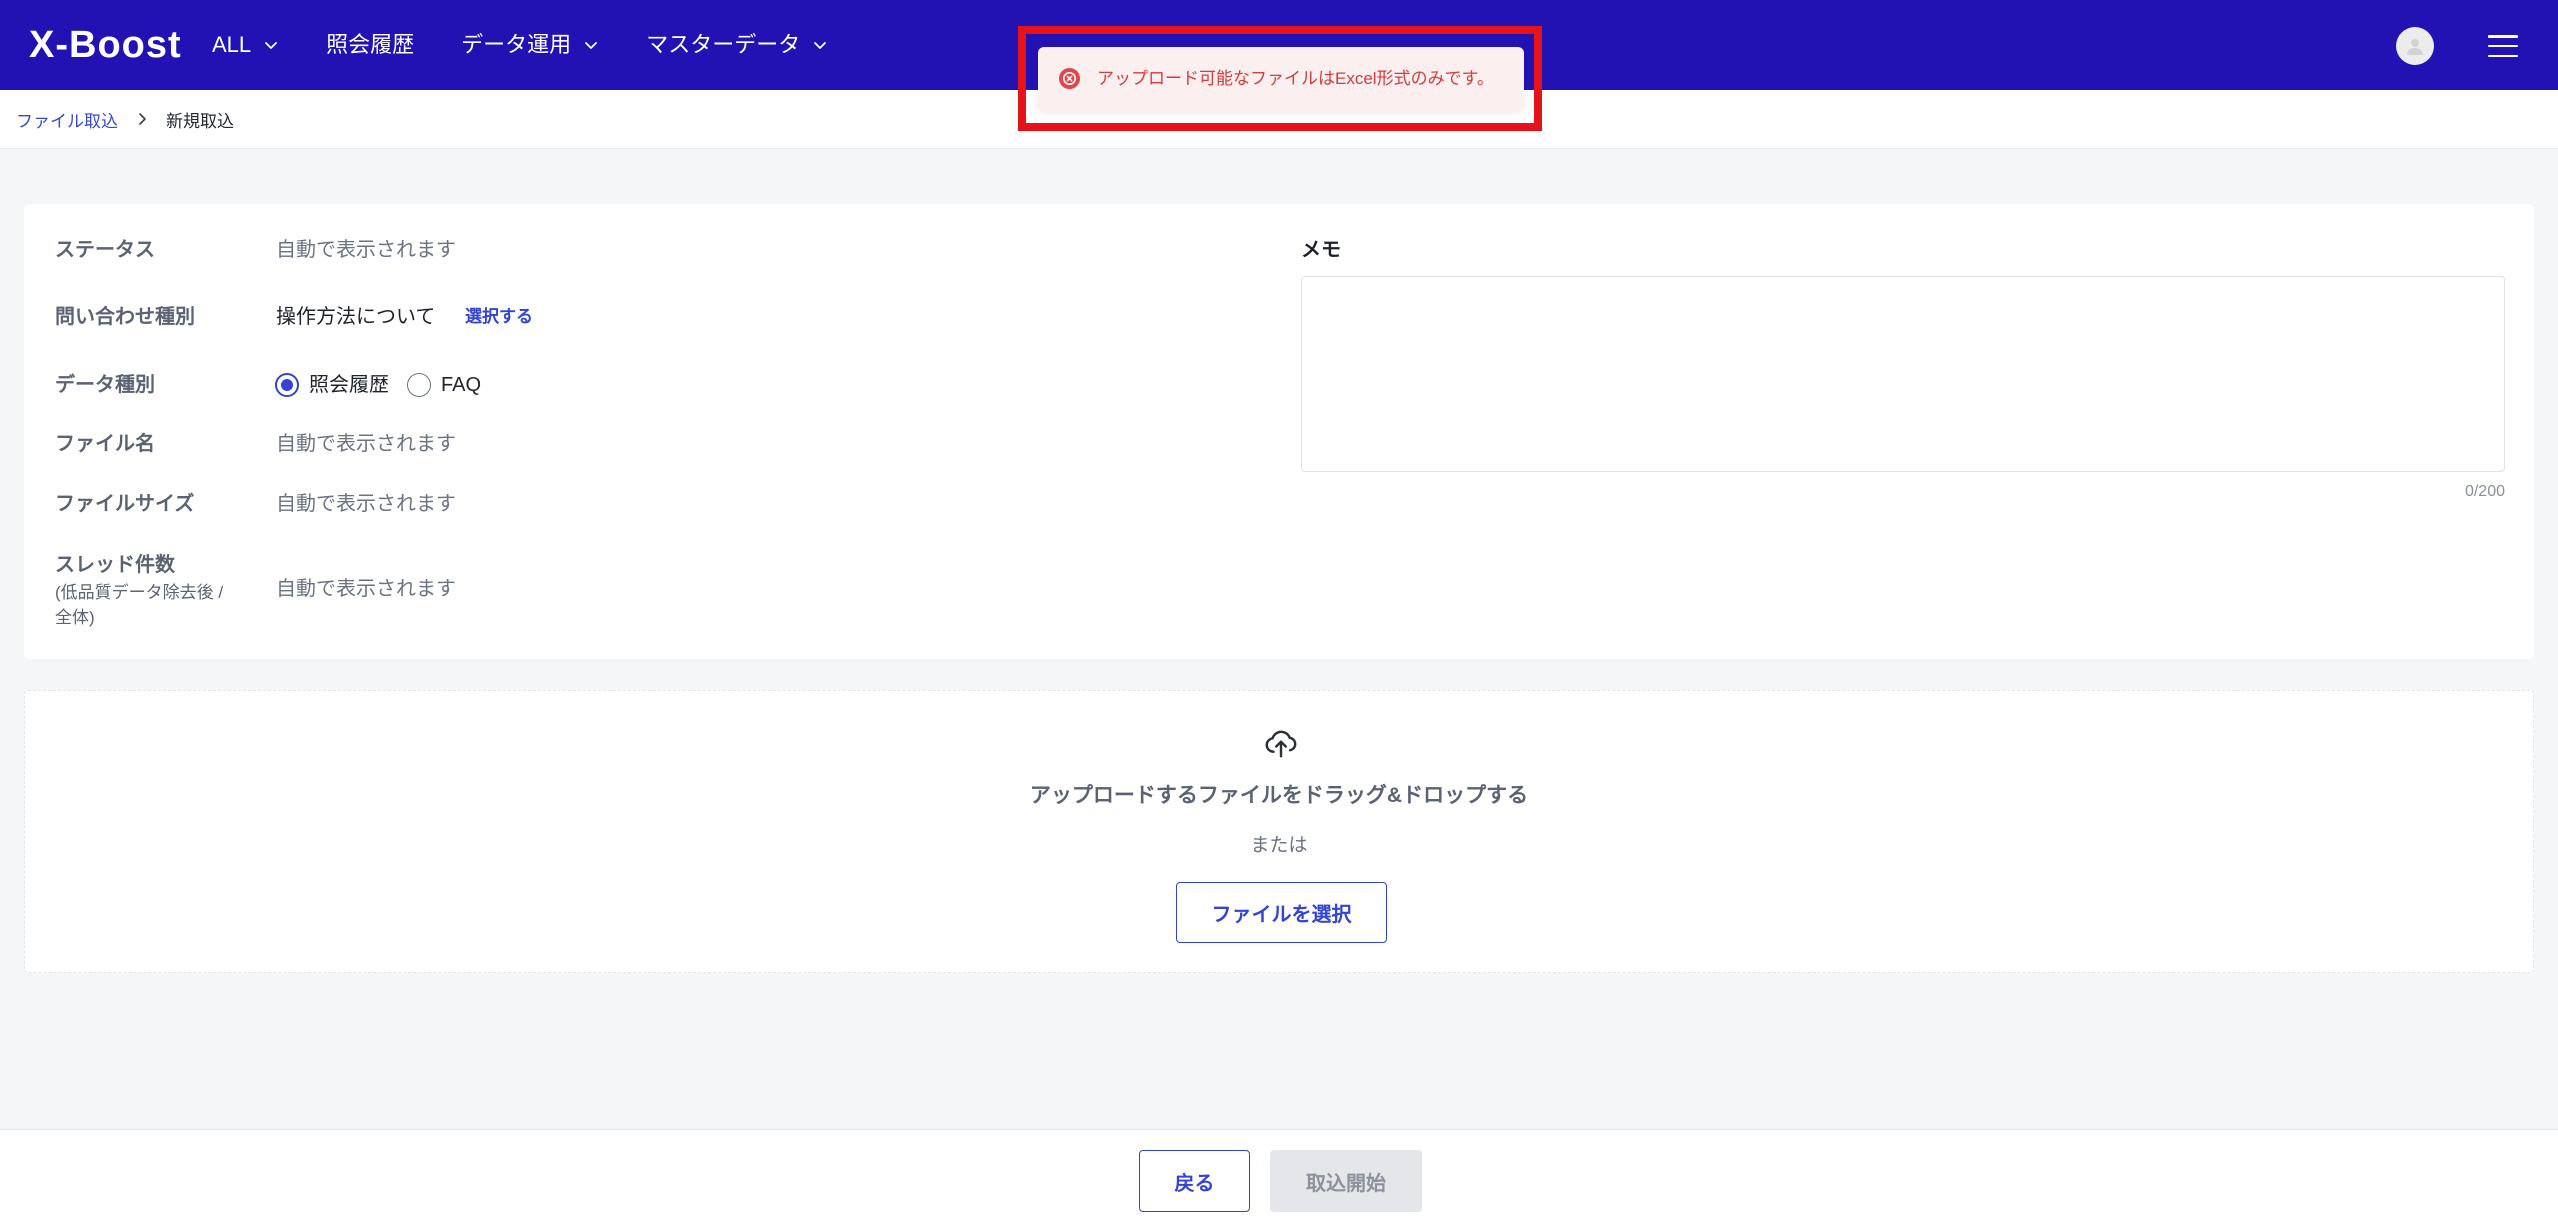 The image size is (2558, 1227). I want to click on nav-data-operation: データ運用, so click(530, 45).